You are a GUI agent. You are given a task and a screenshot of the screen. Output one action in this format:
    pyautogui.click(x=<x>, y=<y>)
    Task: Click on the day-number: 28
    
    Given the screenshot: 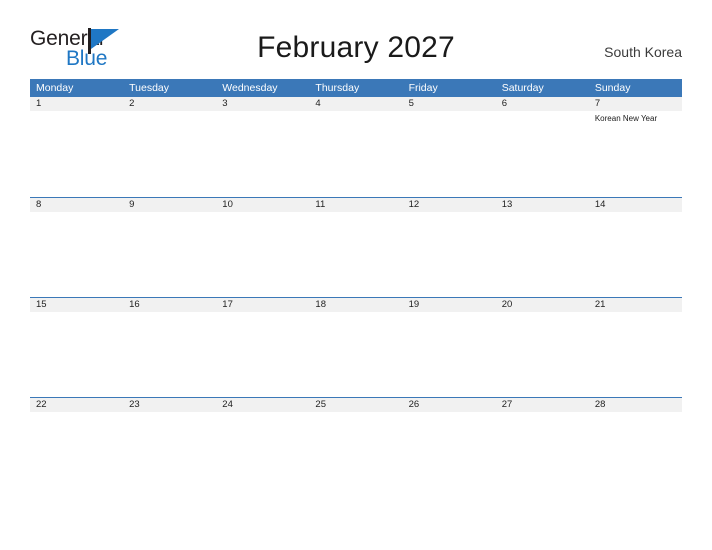 What is the action you would take?
    pyautogui.click(x=600, y=404)
    